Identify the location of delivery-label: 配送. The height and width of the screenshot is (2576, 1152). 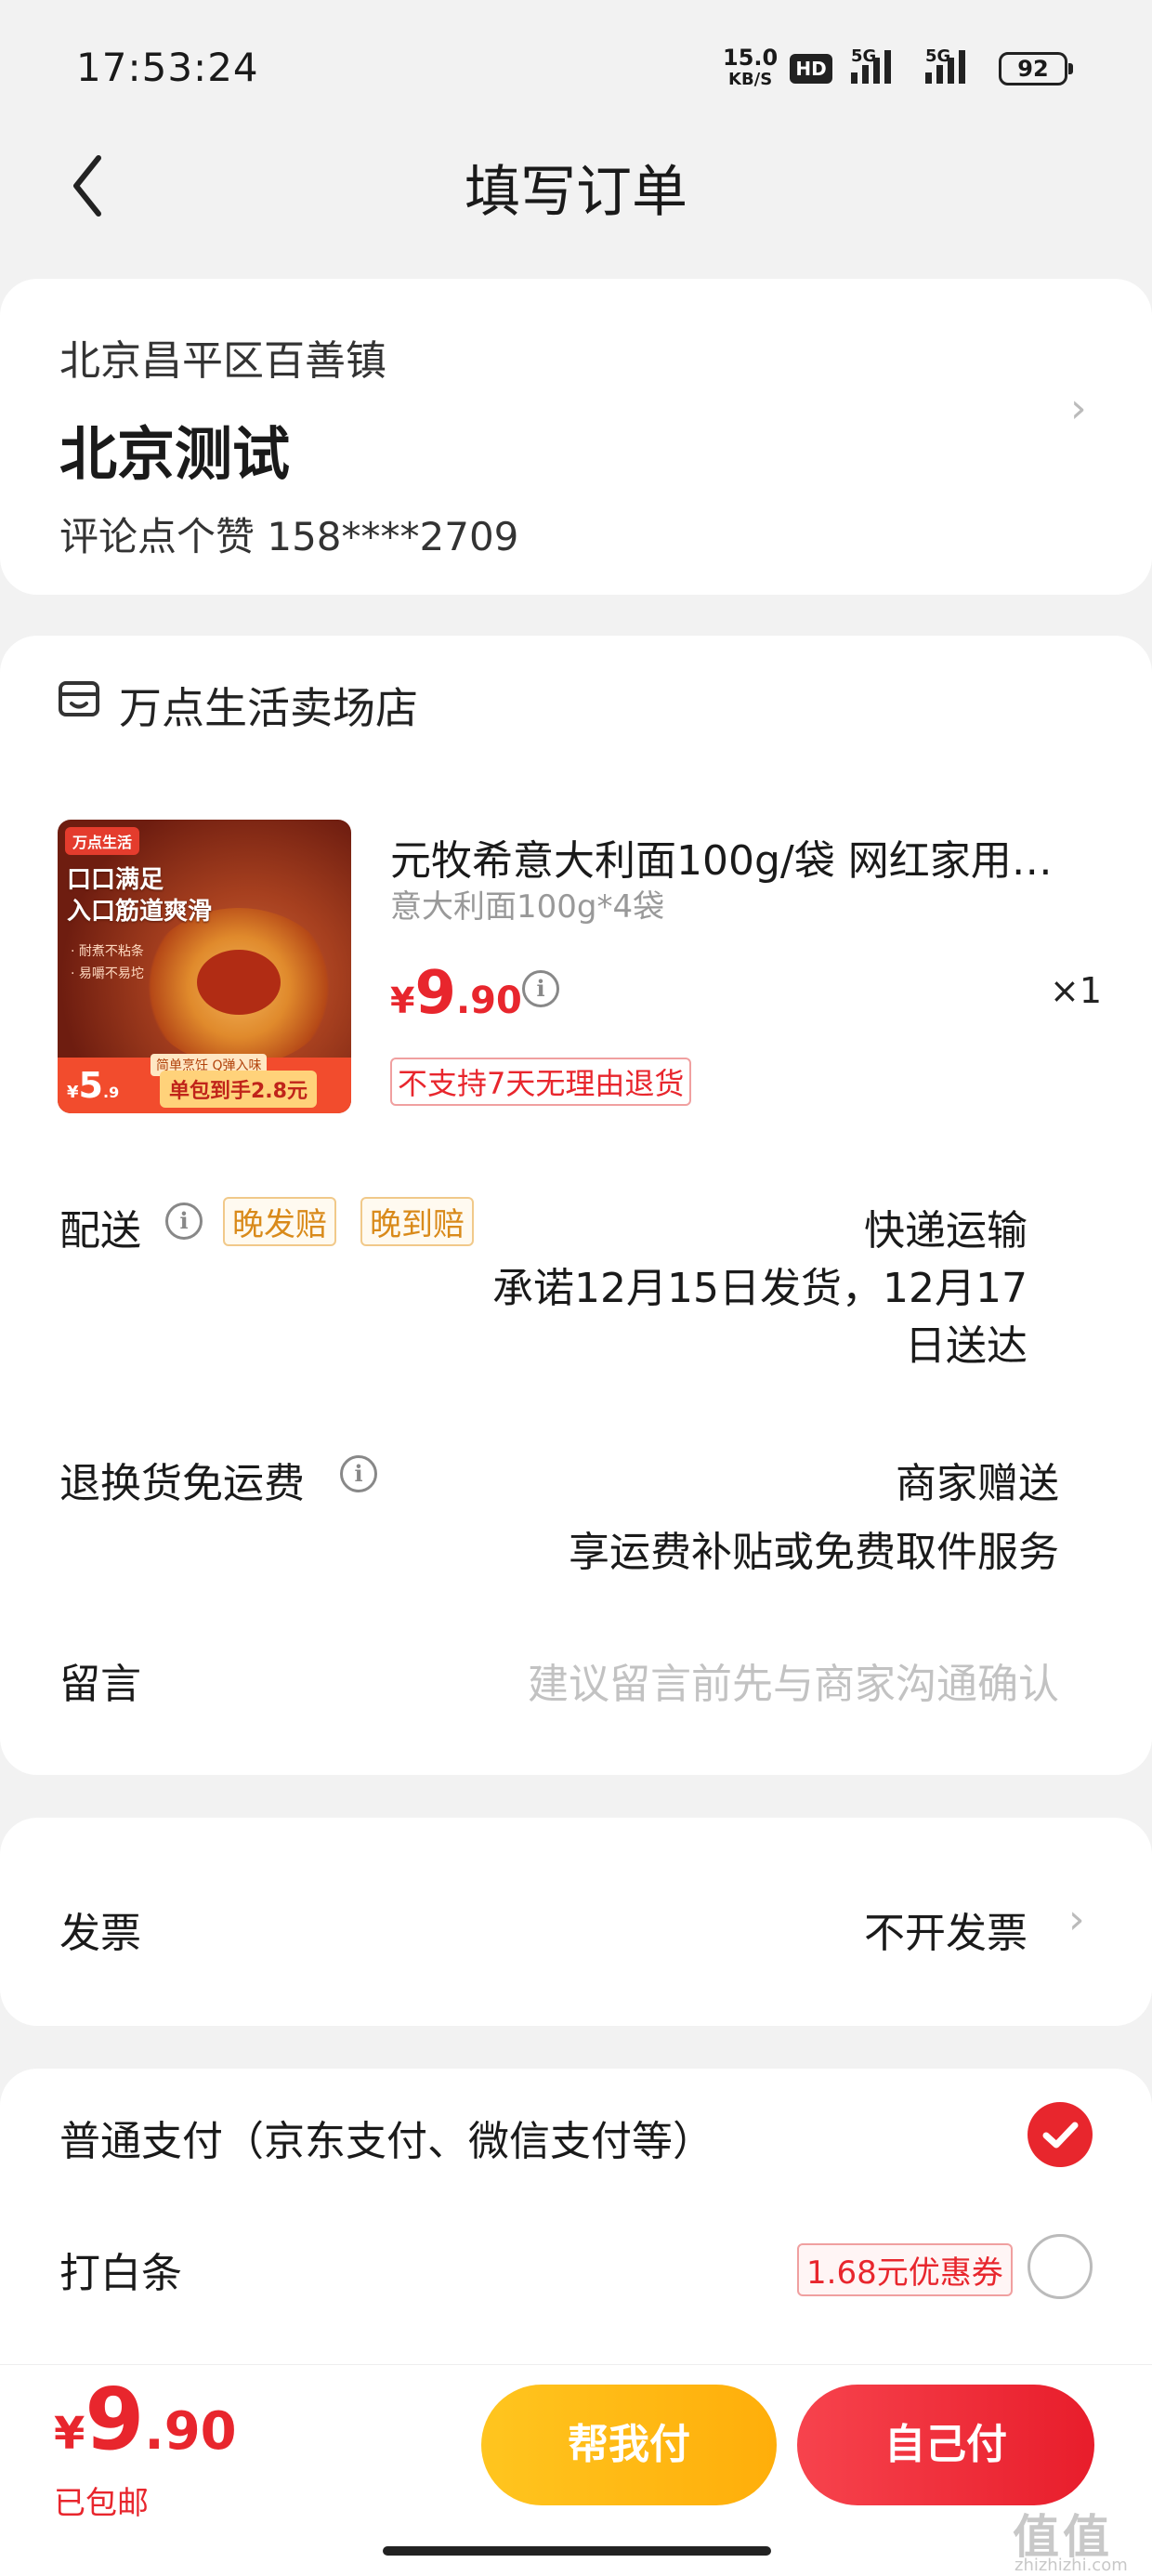
(100, 1231).